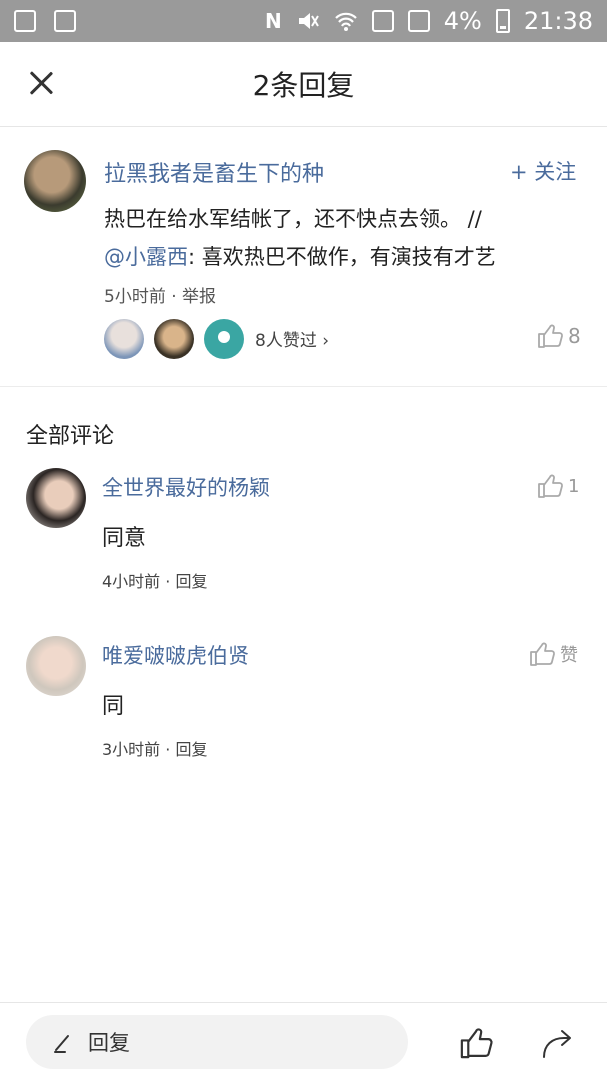 The height and width of the screenshot is (1081, 607). I want to click on commenter-name: 唯爱啵啵虎伯贤, so click(175, 655).